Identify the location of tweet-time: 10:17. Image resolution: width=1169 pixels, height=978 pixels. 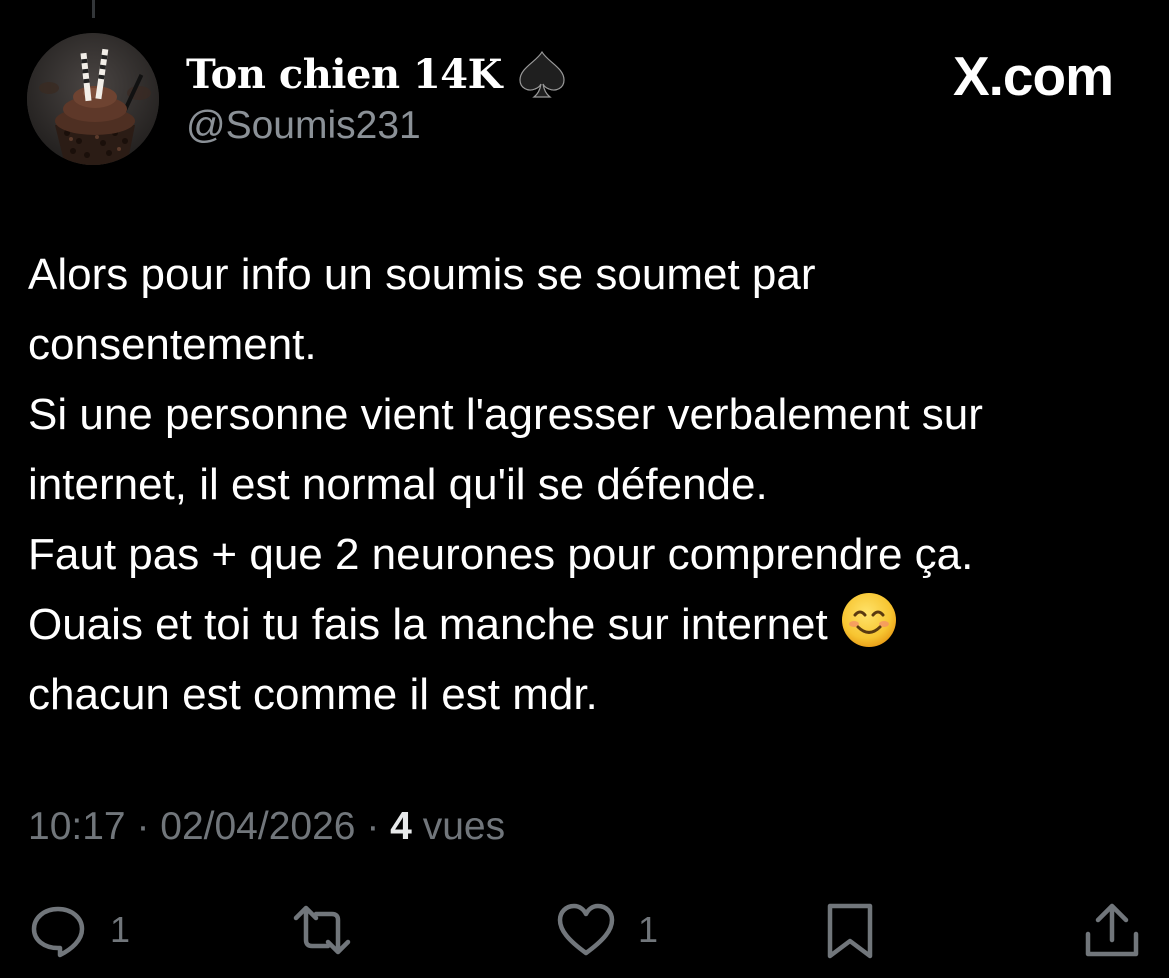
(77, 826).